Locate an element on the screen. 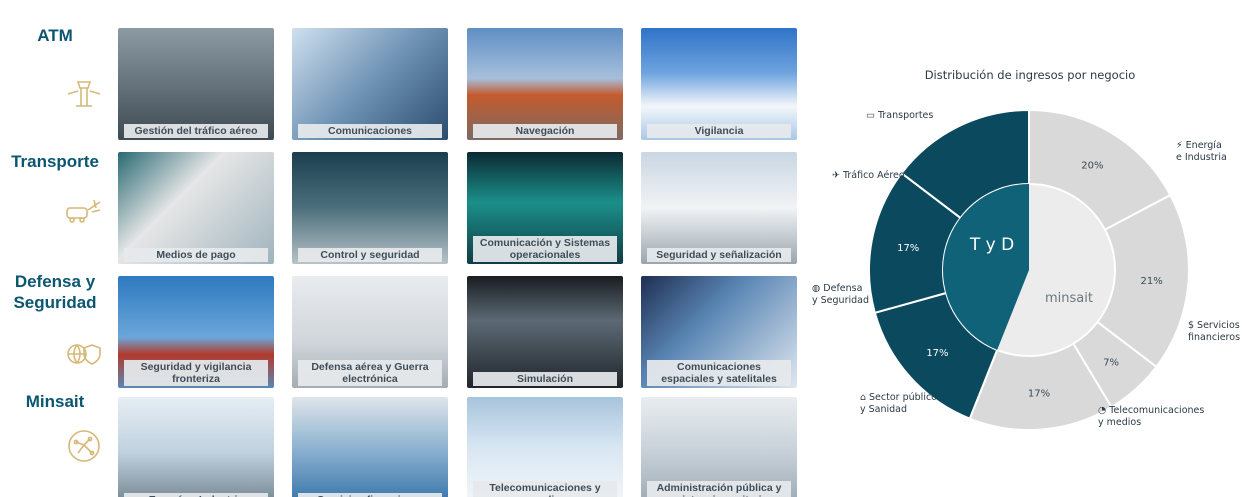 The width and height of the screenshot is (1250, 497). tile-0-3: Vigilancia is located at coordinates (719, 84).